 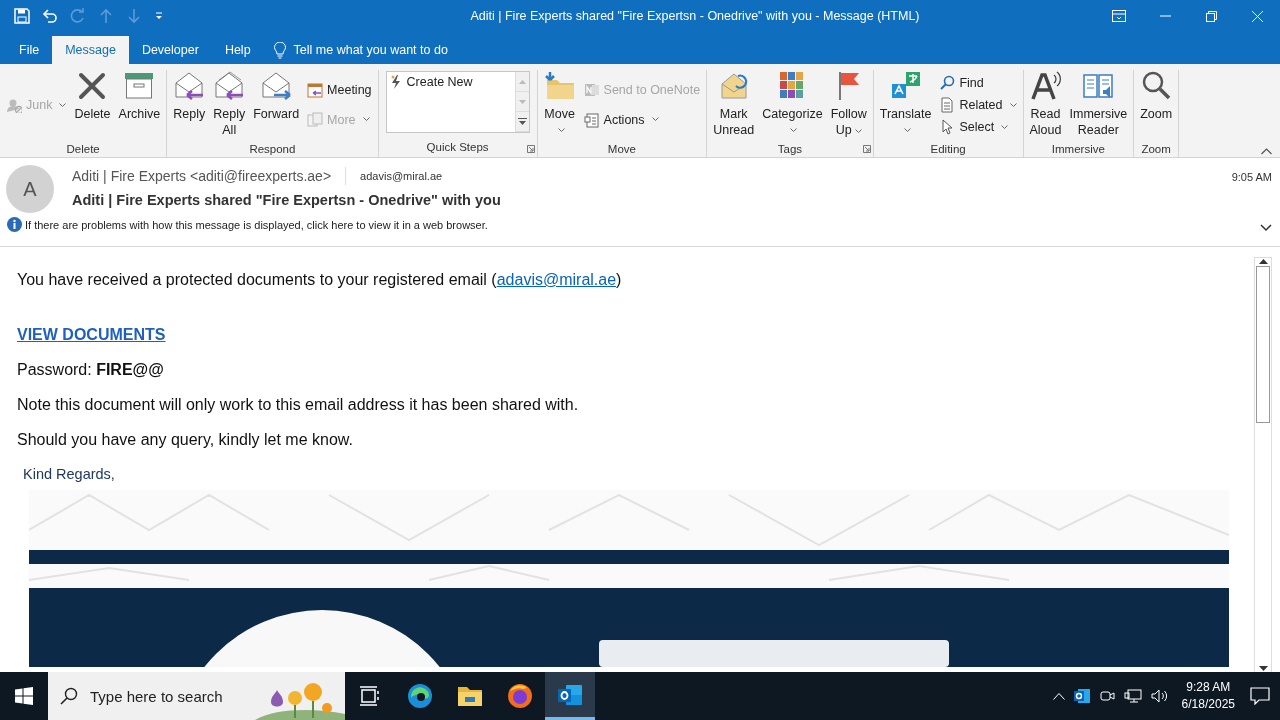 I want to click on body-text: Note this document will only work to this email address it has been shared with., so click(x=298, y=405).